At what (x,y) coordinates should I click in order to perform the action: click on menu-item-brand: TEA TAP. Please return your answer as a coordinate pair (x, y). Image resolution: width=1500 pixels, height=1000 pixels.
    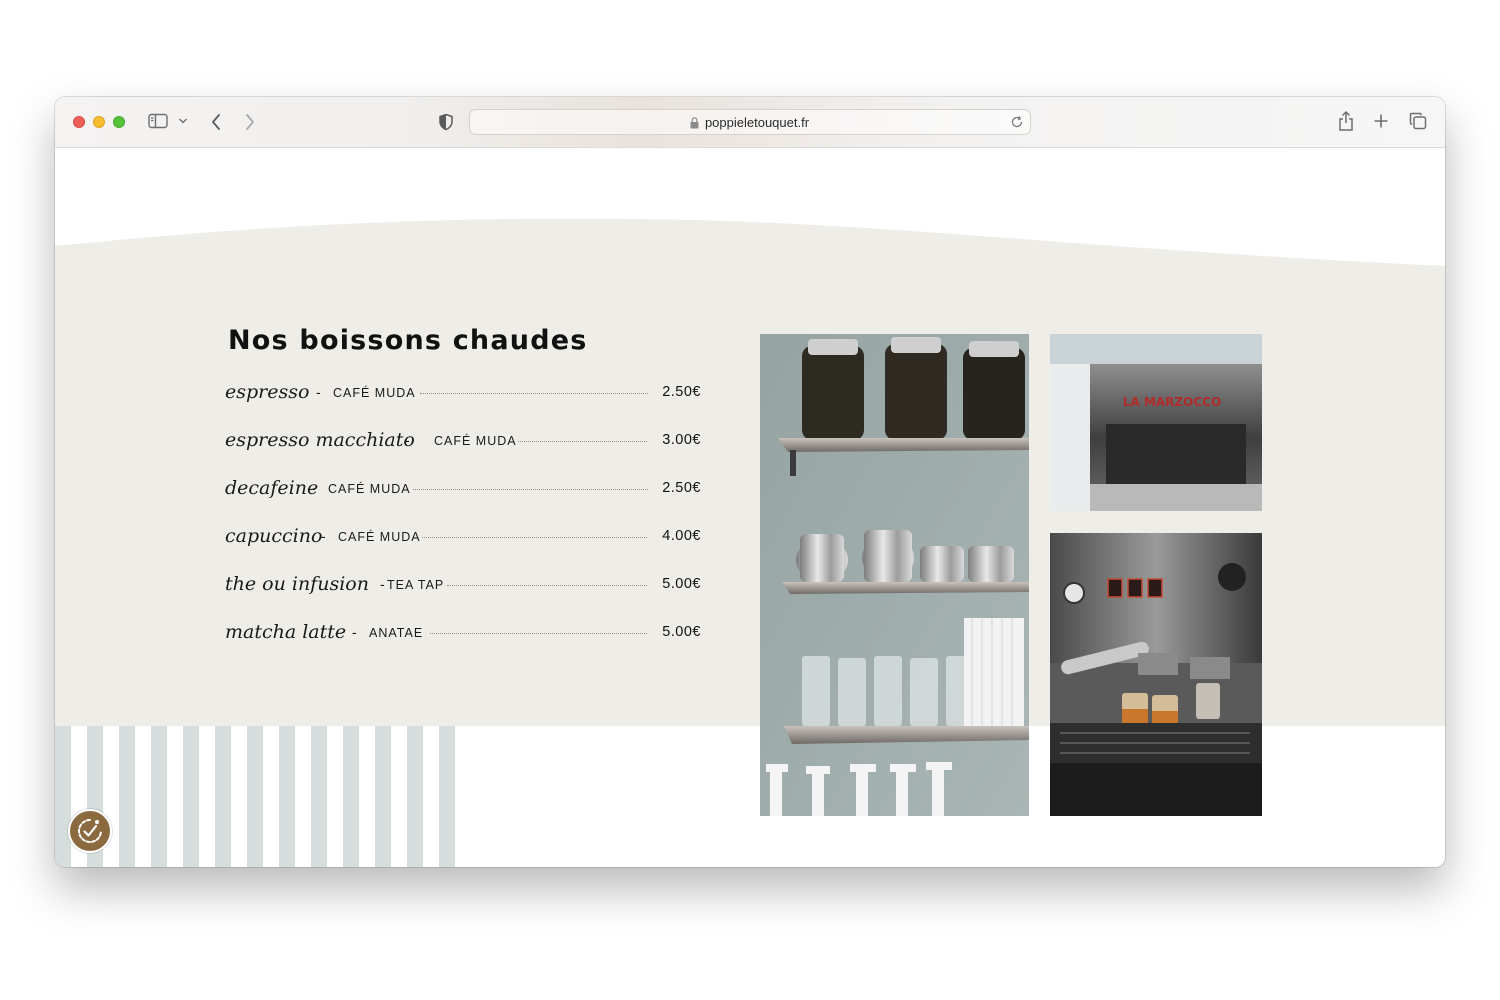
    Looking at the image, I should click on (416, 585).